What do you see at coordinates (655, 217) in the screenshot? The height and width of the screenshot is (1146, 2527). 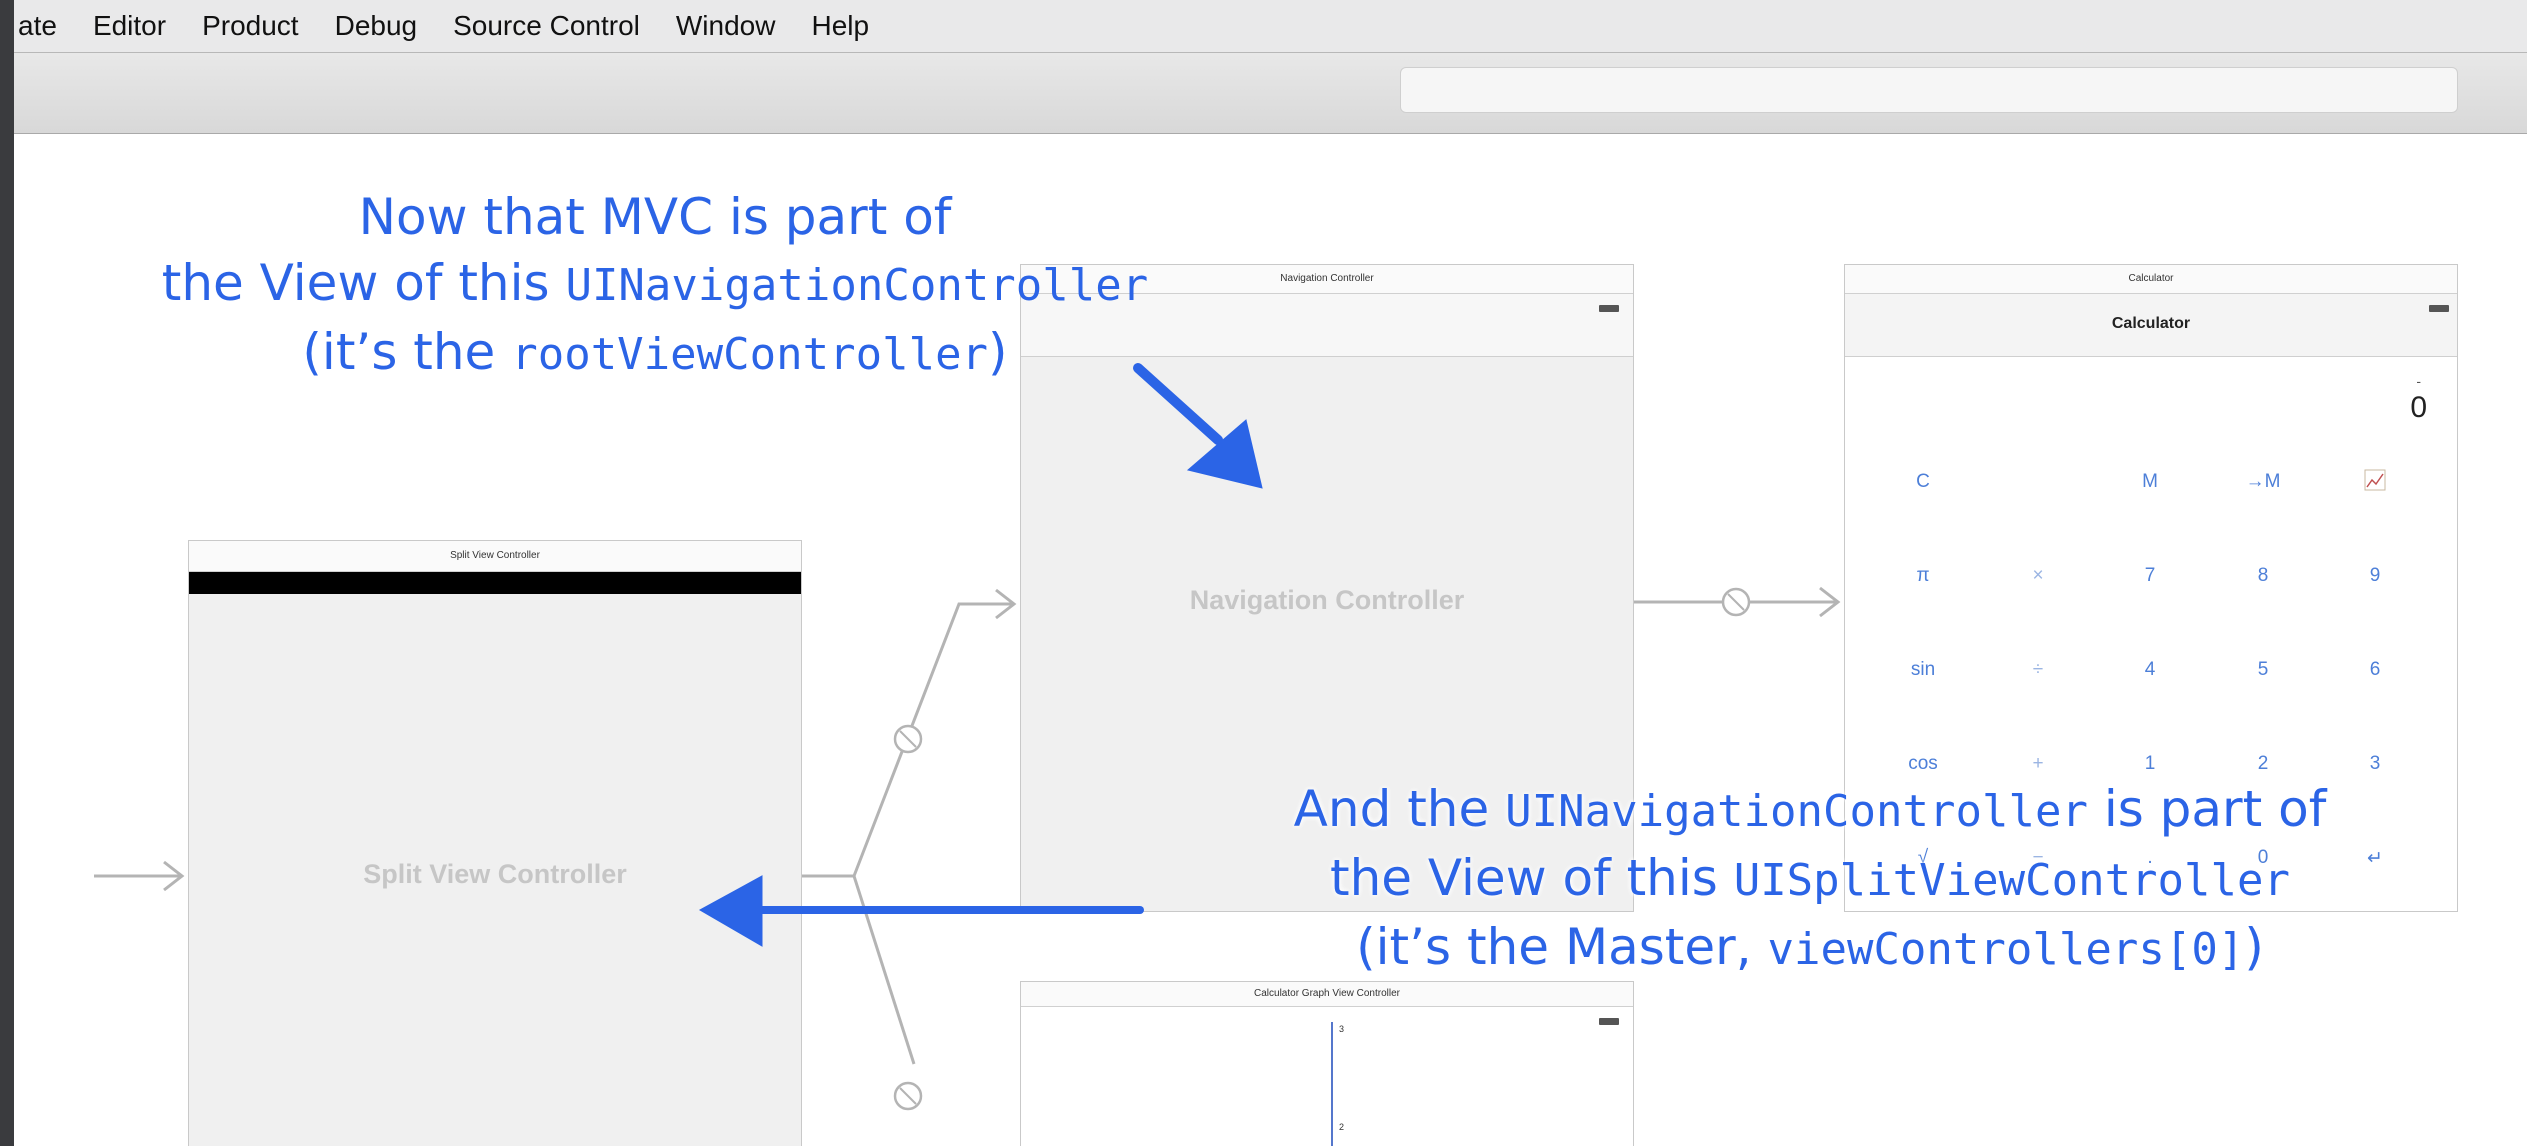 I see `annotation-text: Now that MVC is part of` at bounding box center [655, 217].